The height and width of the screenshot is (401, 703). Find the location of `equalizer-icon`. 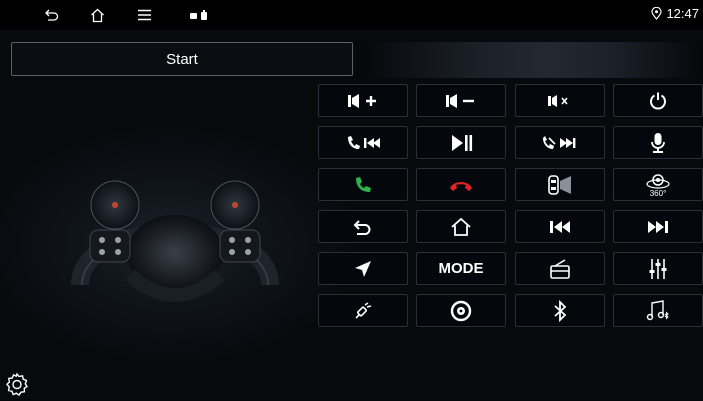

equalizer-icon is located at coordinates (658, 268).